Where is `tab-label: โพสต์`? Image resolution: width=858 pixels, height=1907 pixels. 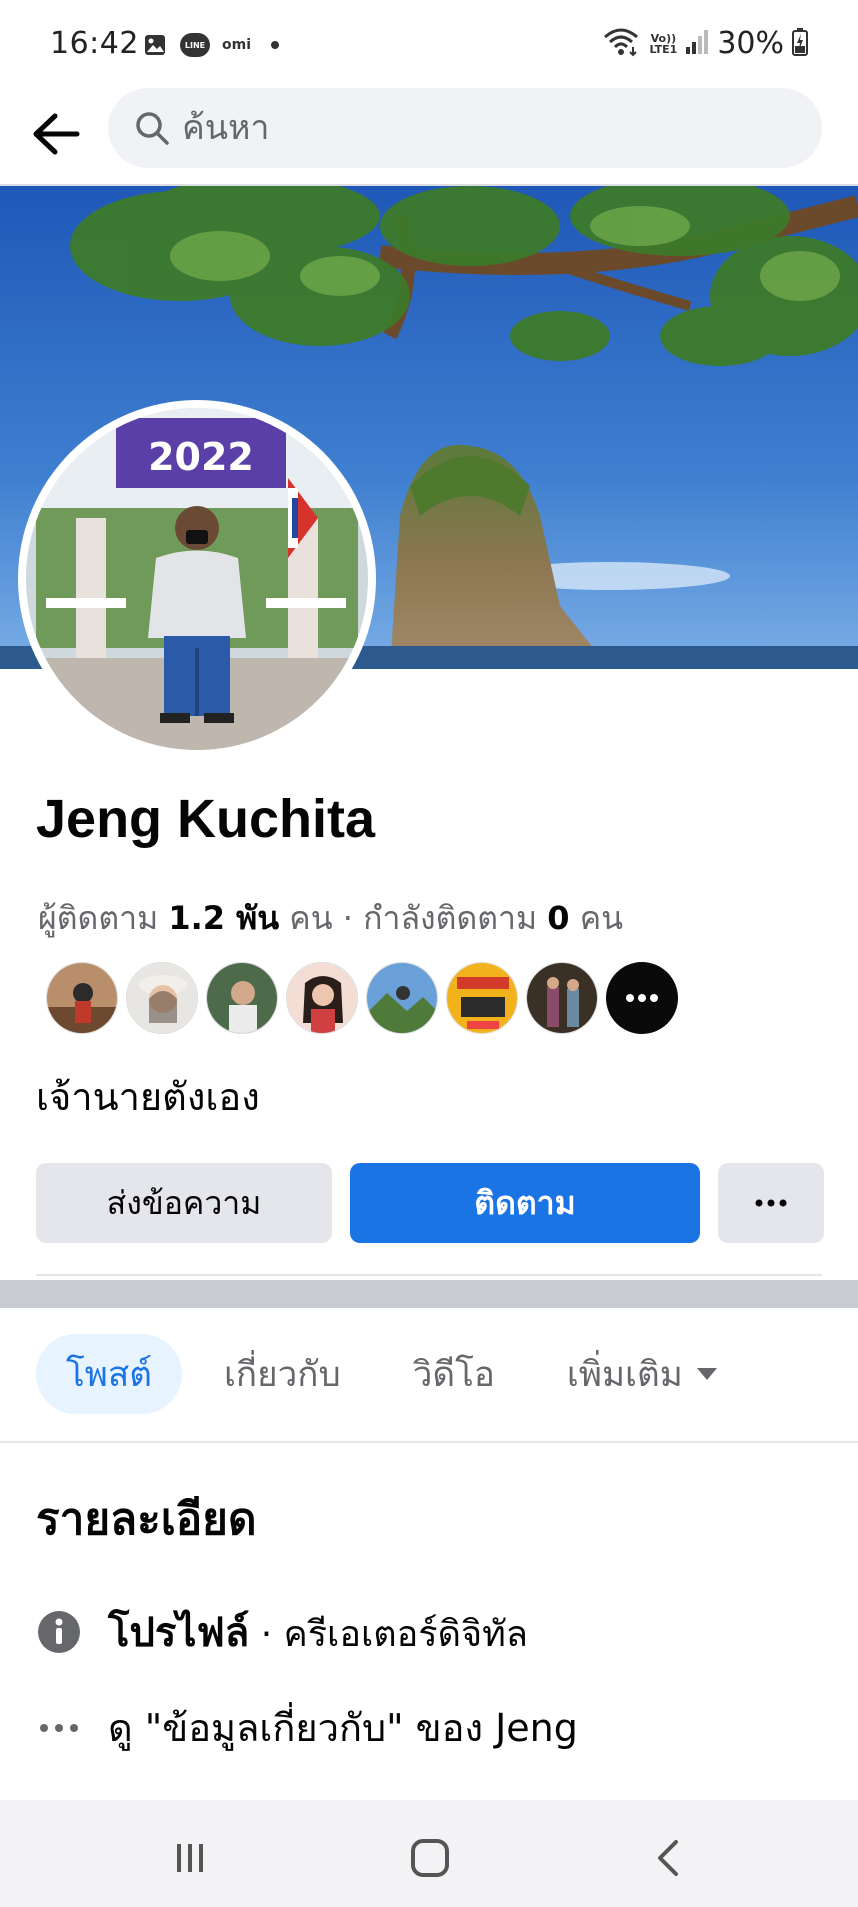 tab-label: โพสต์ is located at coordinates (109, 1374).